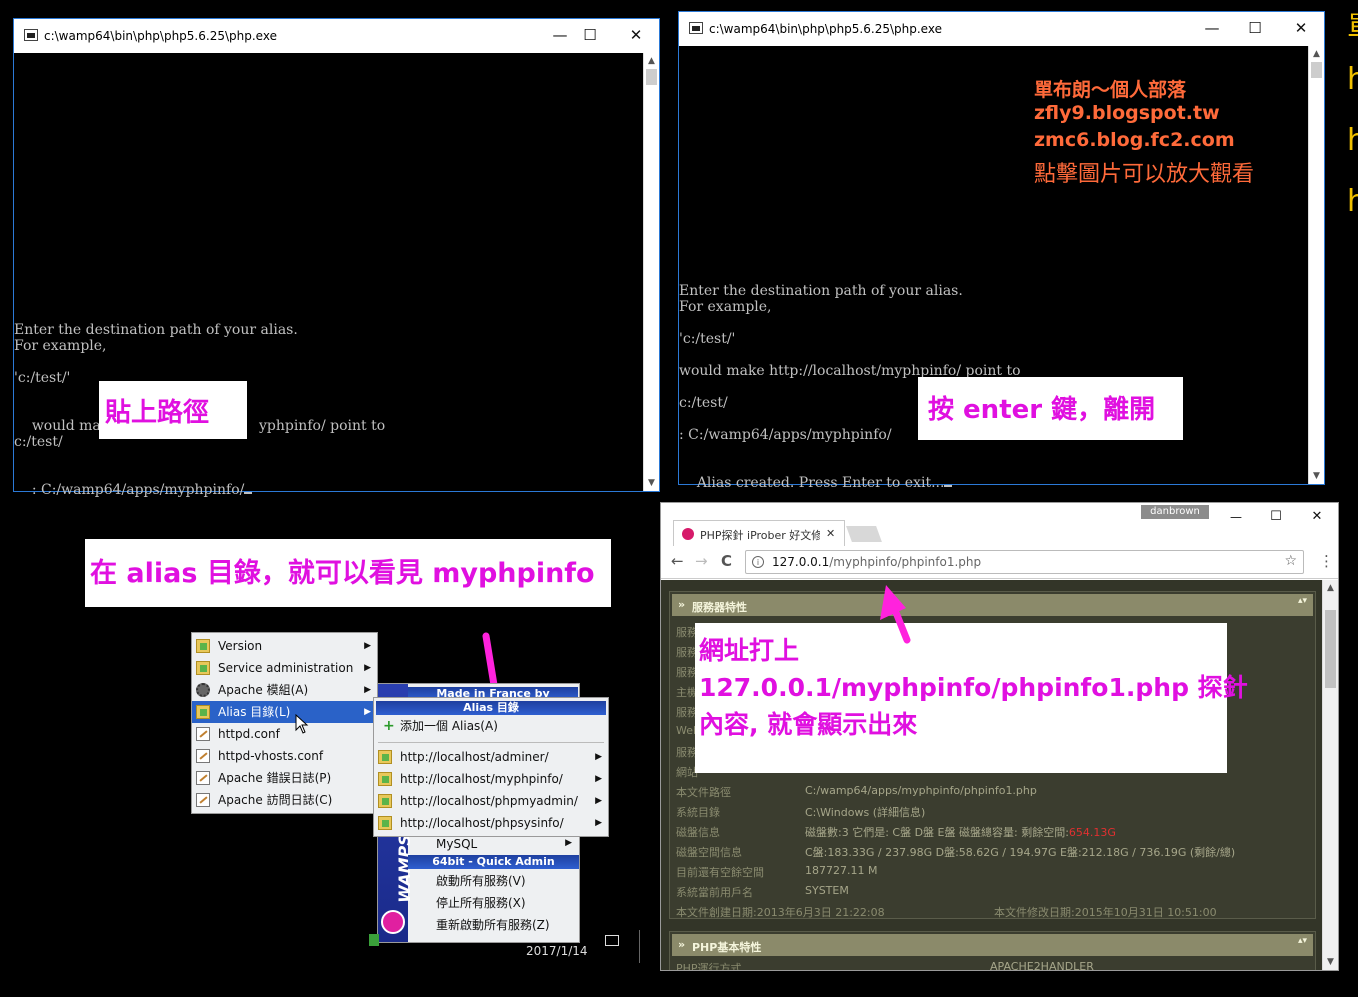 This screenshot has height=997, width=1358. What do you see at coordinates (284, 712) in the screenshot?
I see `menu-item-alias: Alias 目錄(L) ▶` at bounding box center [284, 712].